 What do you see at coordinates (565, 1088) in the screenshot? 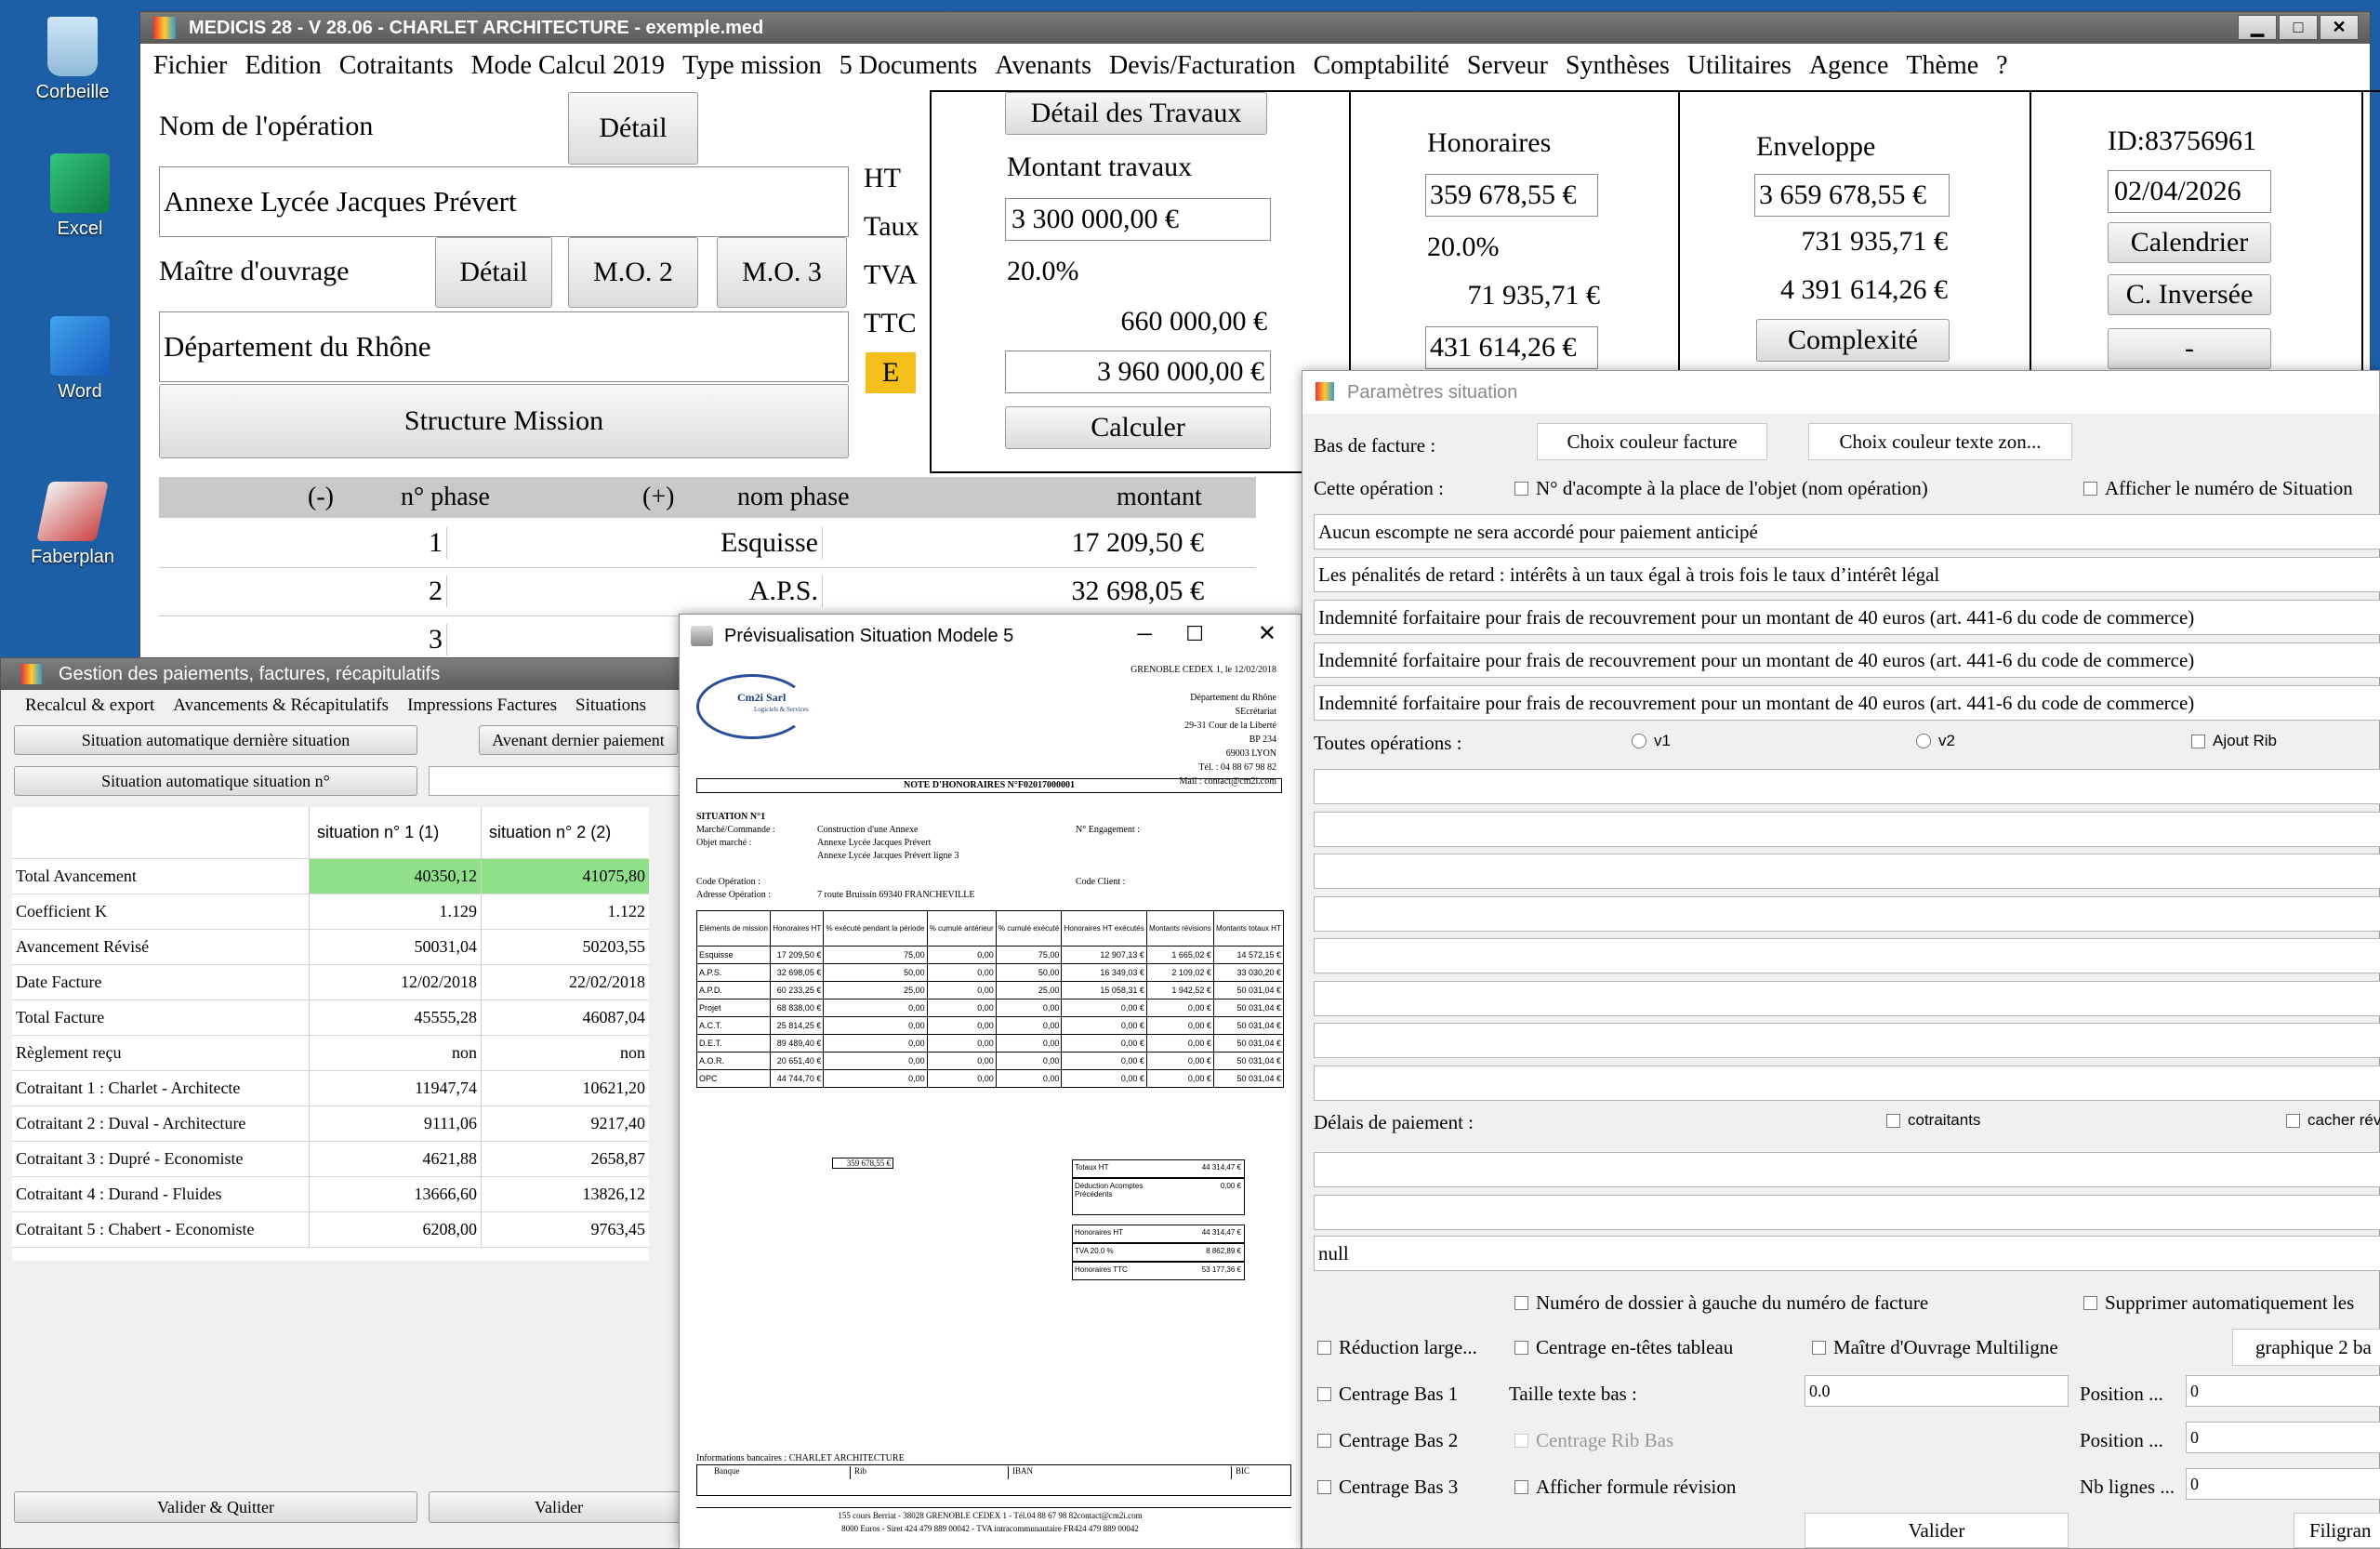
I see `row-value-2: 10621,20` at bounding box center [565, 1088].